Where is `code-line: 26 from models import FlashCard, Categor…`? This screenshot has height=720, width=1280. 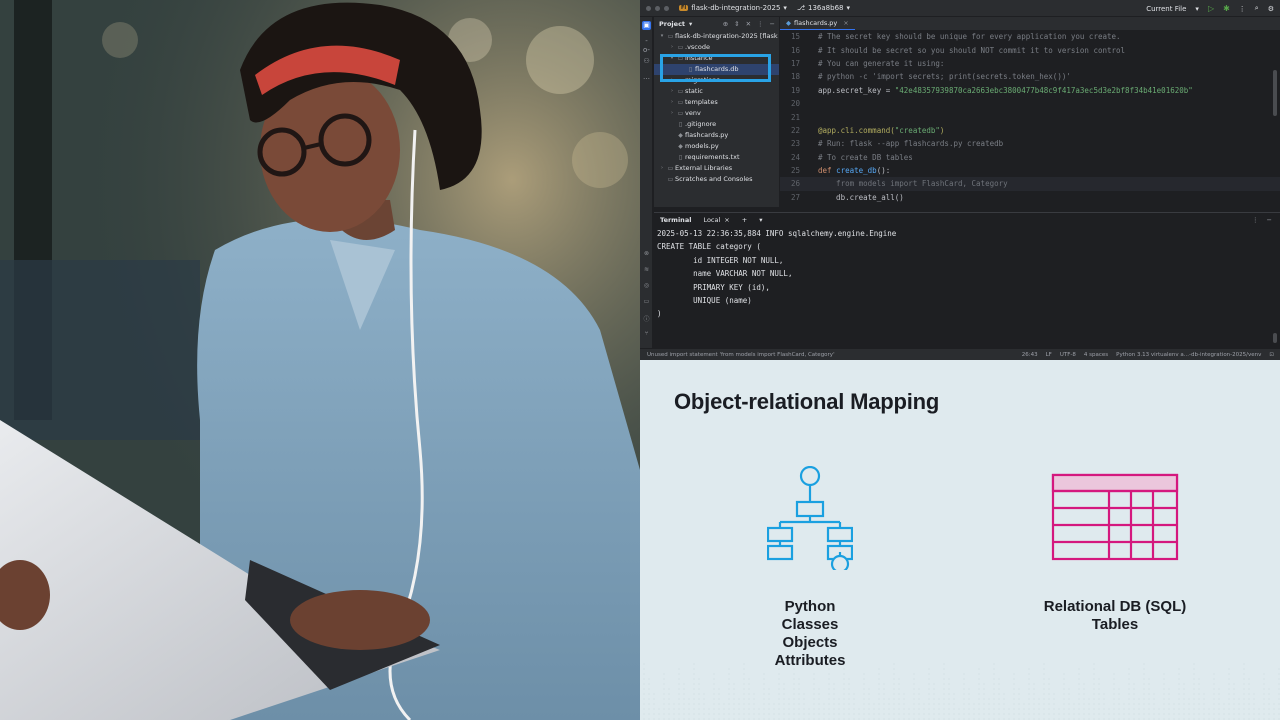
code-line: 26 from models import FlashCard, Categor… is located at coordinates (1030, 184).